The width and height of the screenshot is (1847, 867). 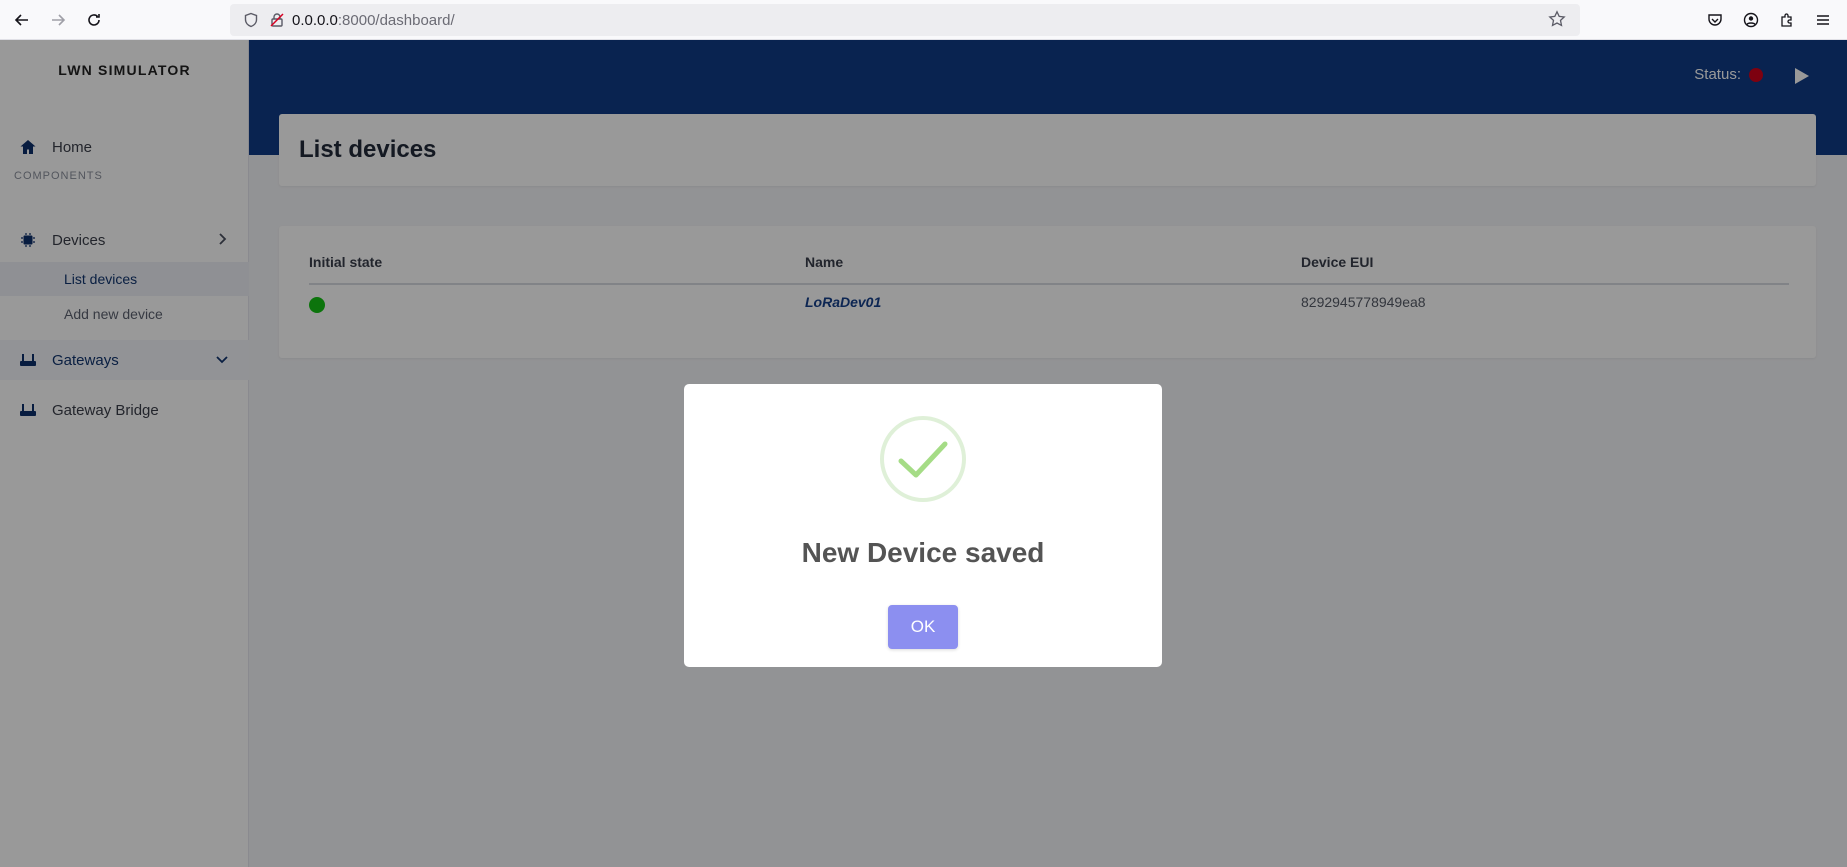 I want to click on browser-tools, so click(x=1769, y=20).